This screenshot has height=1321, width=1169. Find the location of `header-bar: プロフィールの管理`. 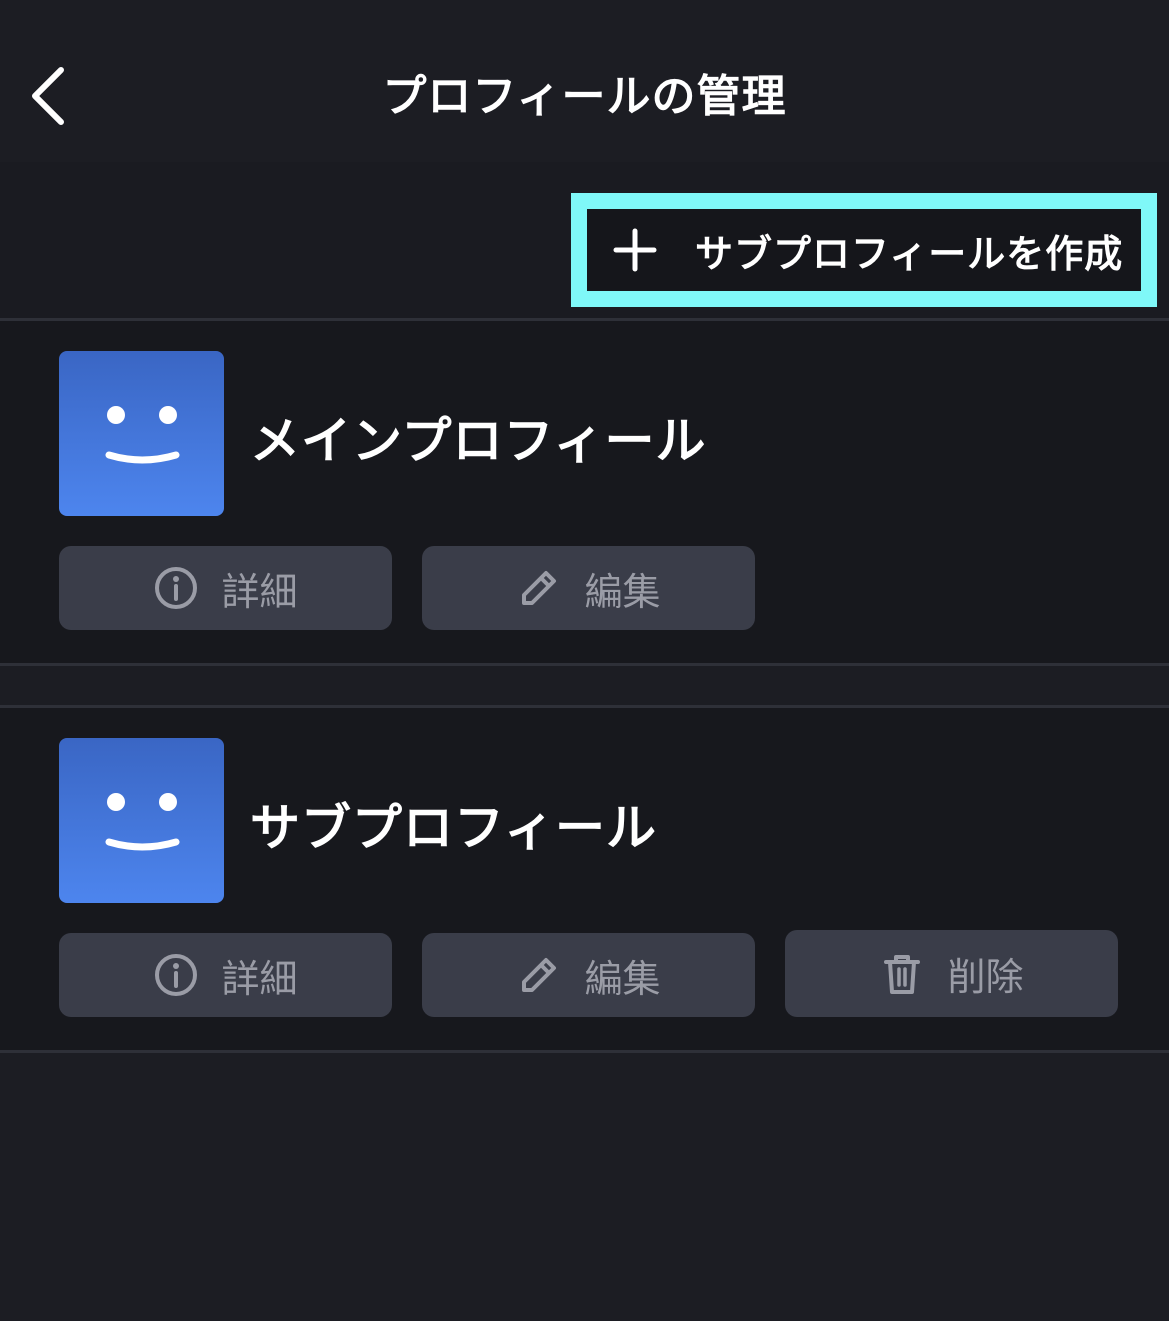

header-bar: プロフィールの管理 is located at coordinates (584, 81).